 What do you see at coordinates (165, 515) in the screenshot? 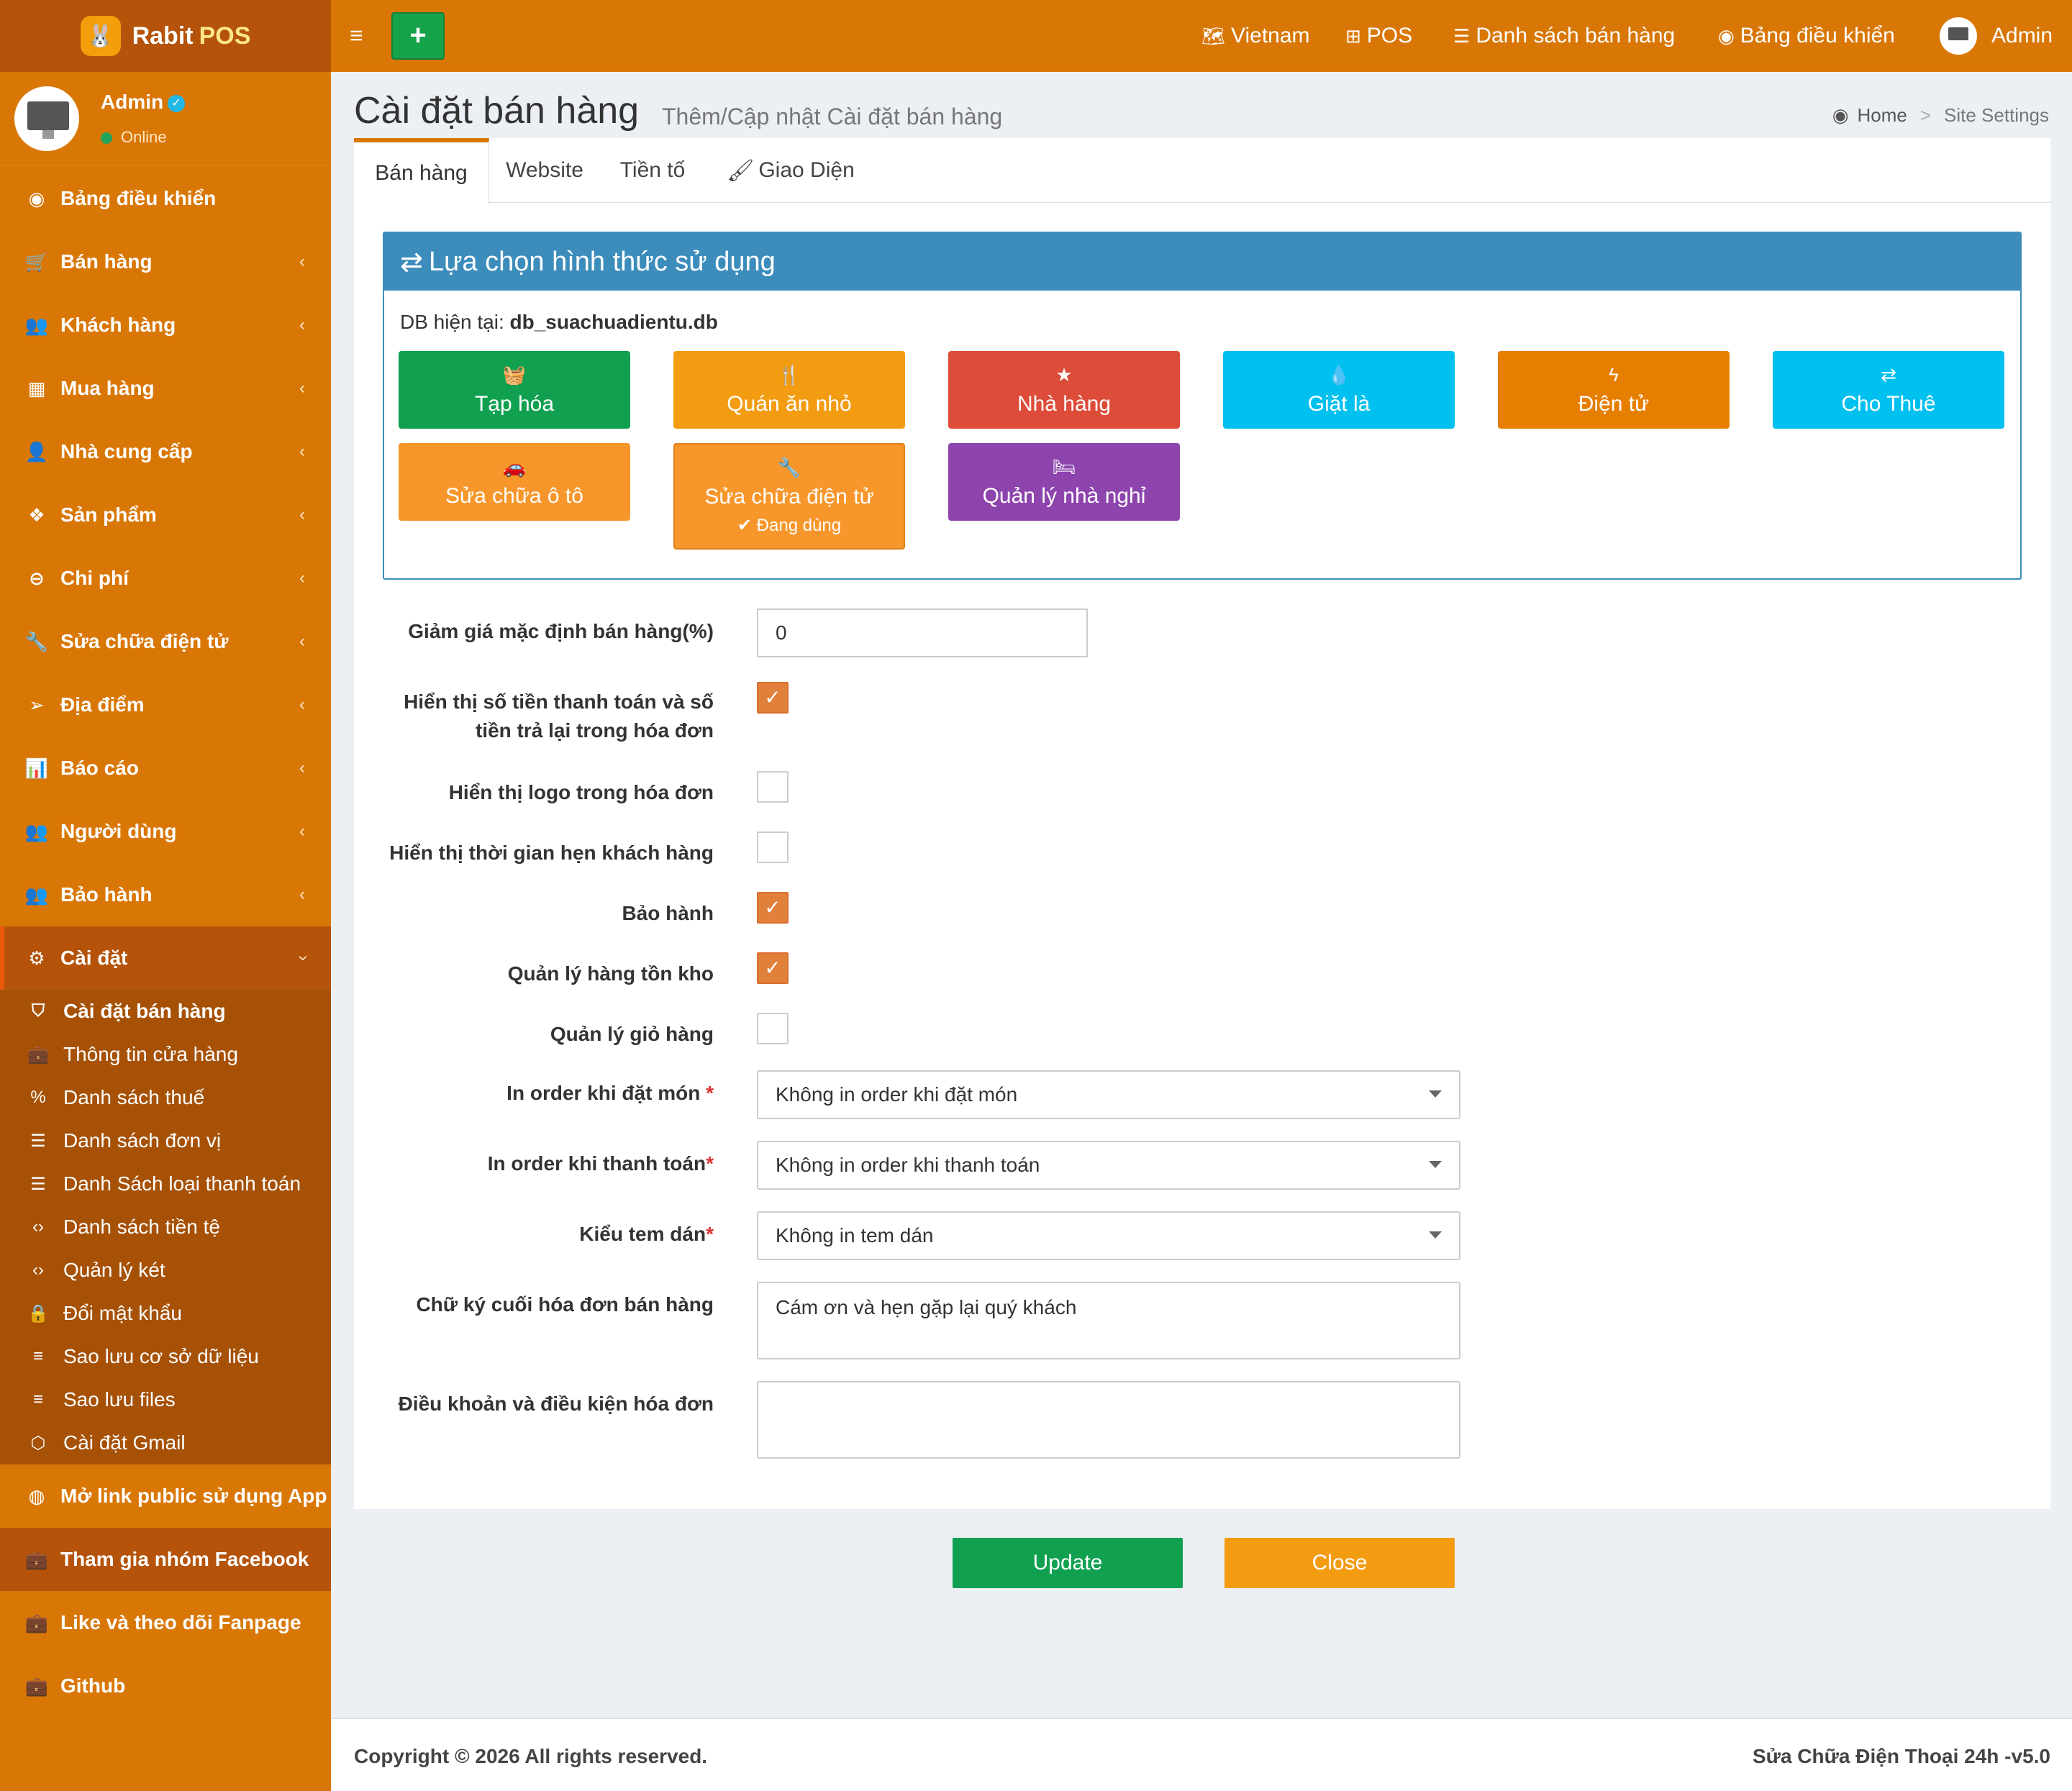
I see `sidebar-item-products: ❖ Sản phẩm ‹` at bounding box center [165, 515].